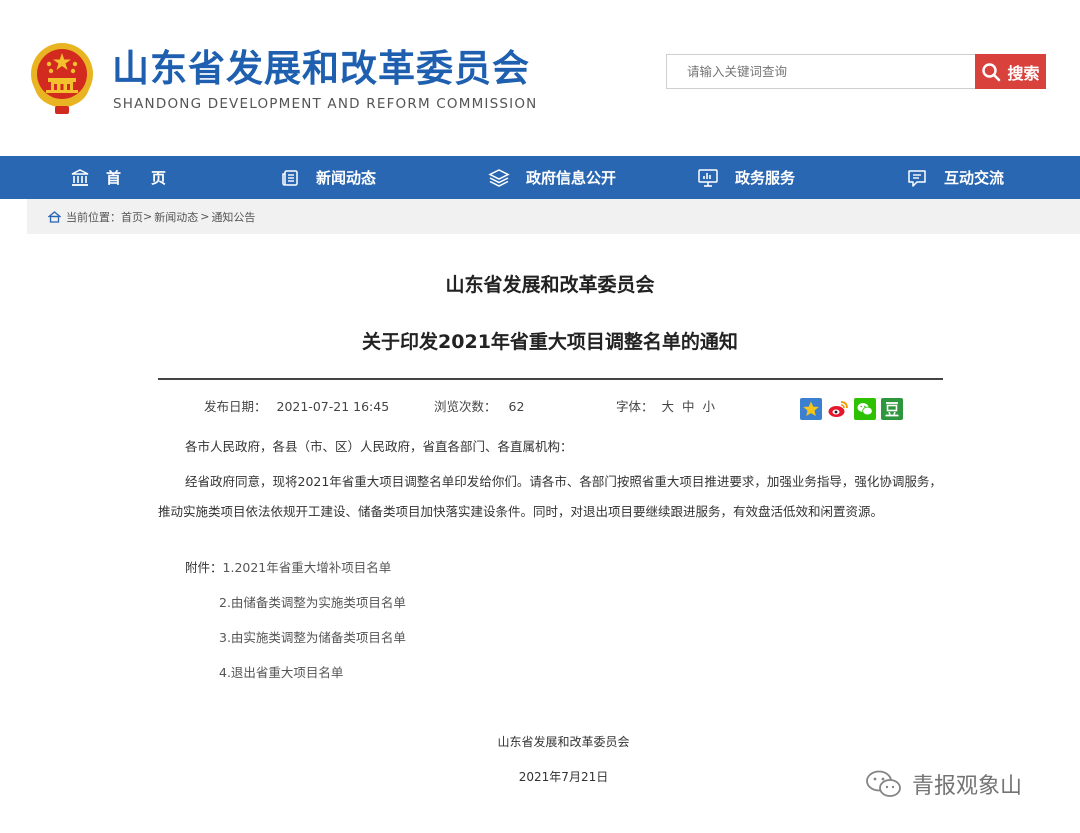 Image resolution: width=1080 pixels, height=833 pixels. I want to click on share-weibo-button, so click(838, 409).